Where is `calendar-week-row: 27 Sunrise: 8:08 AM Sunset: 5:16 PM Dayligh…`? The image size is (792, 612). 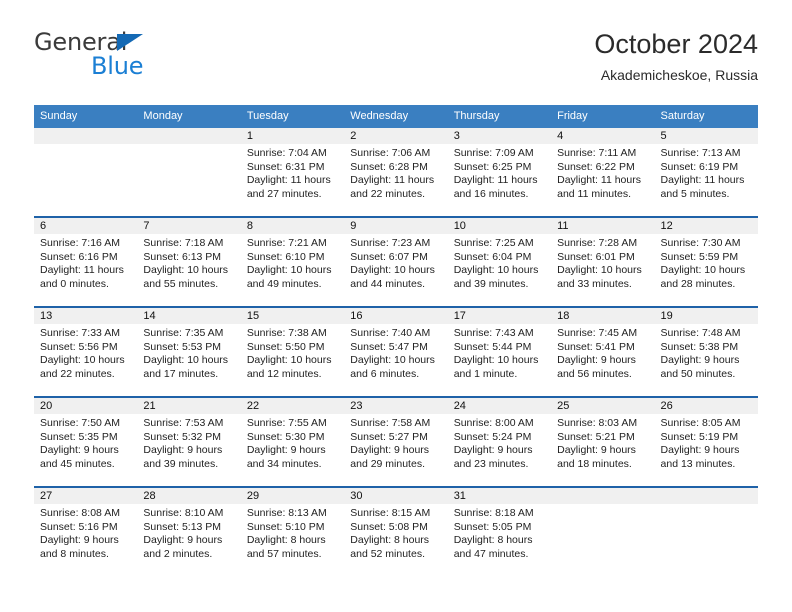 calendar-week-row: 27 Sunrise: 8:08 AM Sunset: 5:16 PM Dayligh… is located at coordinates (396, 531).